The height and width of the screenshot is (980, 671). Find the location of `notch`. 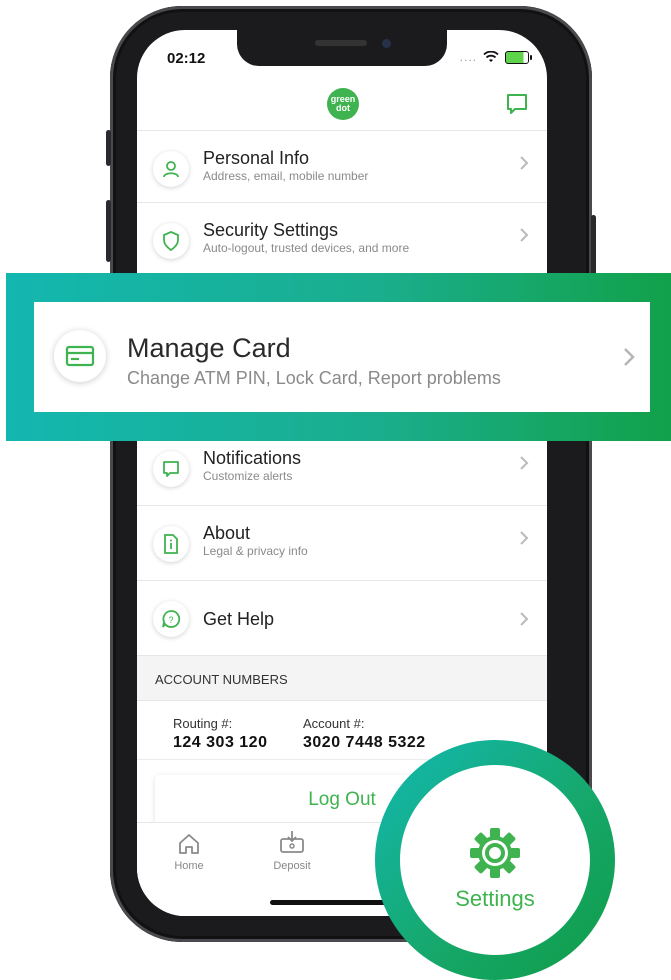

notch is located at coordinates (342, 48).